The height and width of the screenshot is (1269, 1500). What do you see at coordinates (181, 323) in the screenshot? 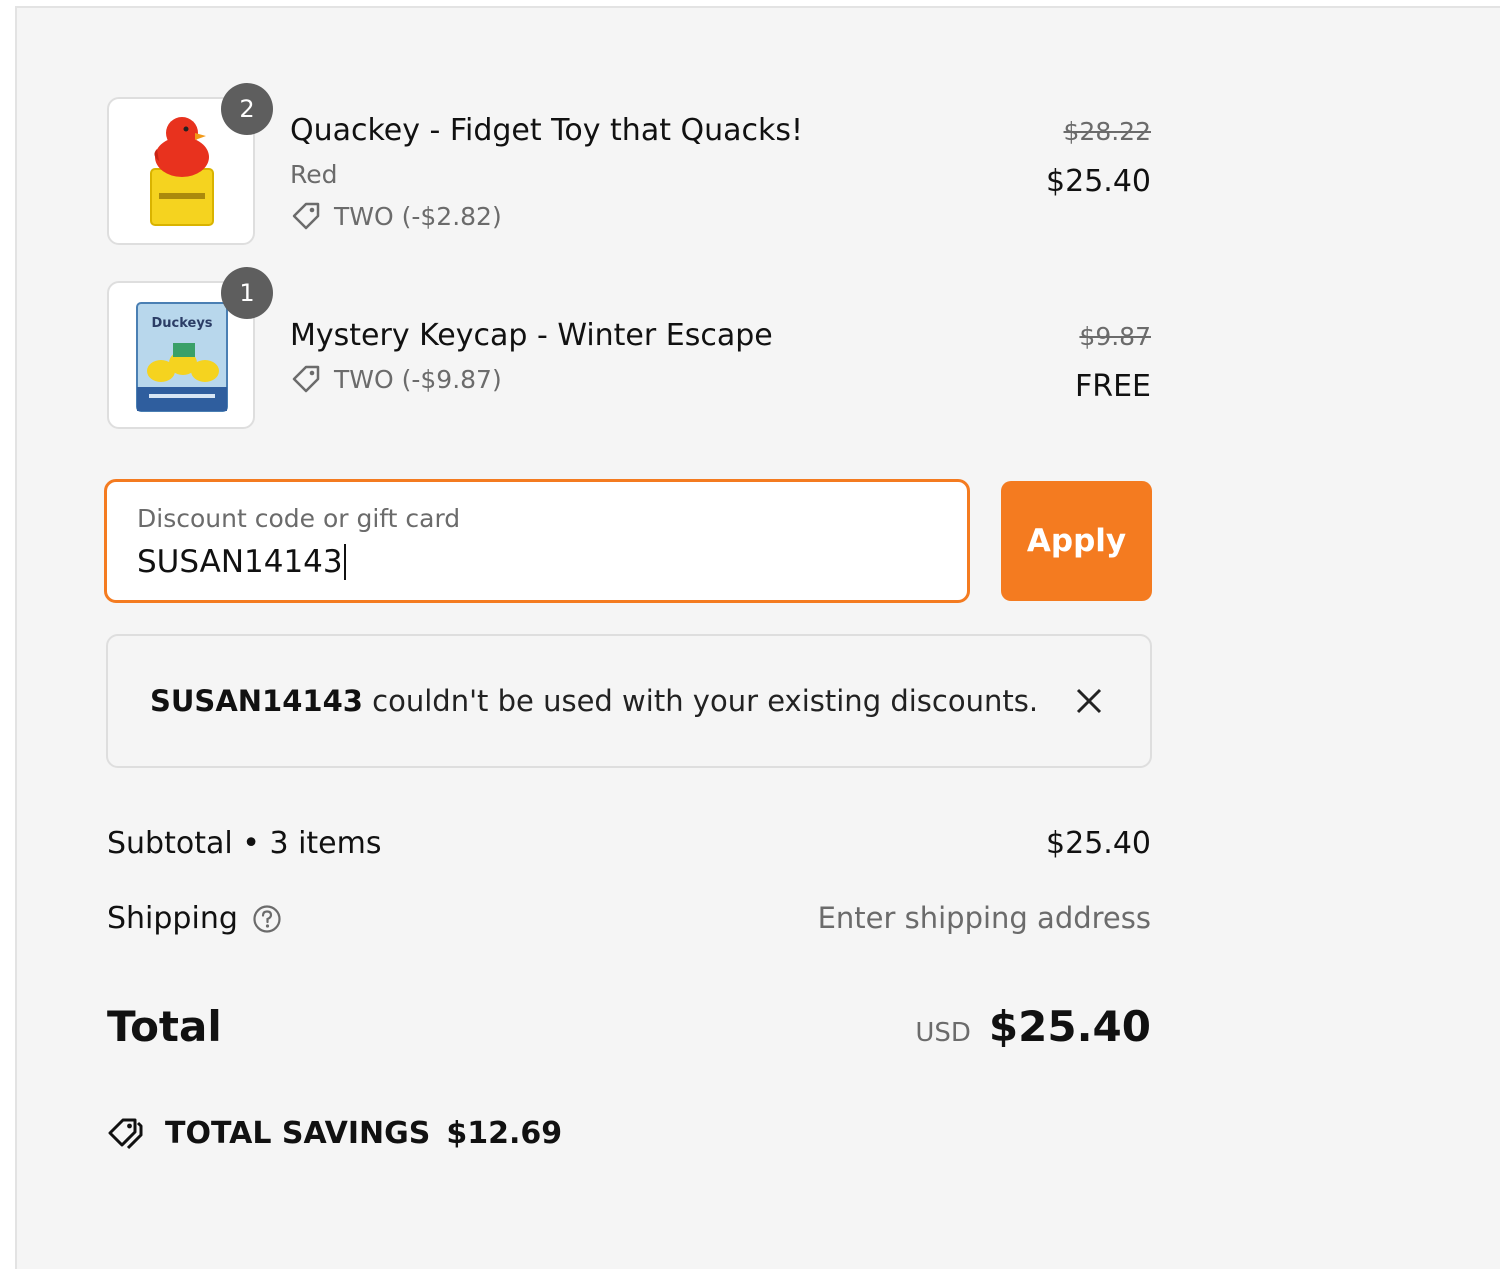
I see `svg-text: Duckeys` at bounding box center [181, 323].